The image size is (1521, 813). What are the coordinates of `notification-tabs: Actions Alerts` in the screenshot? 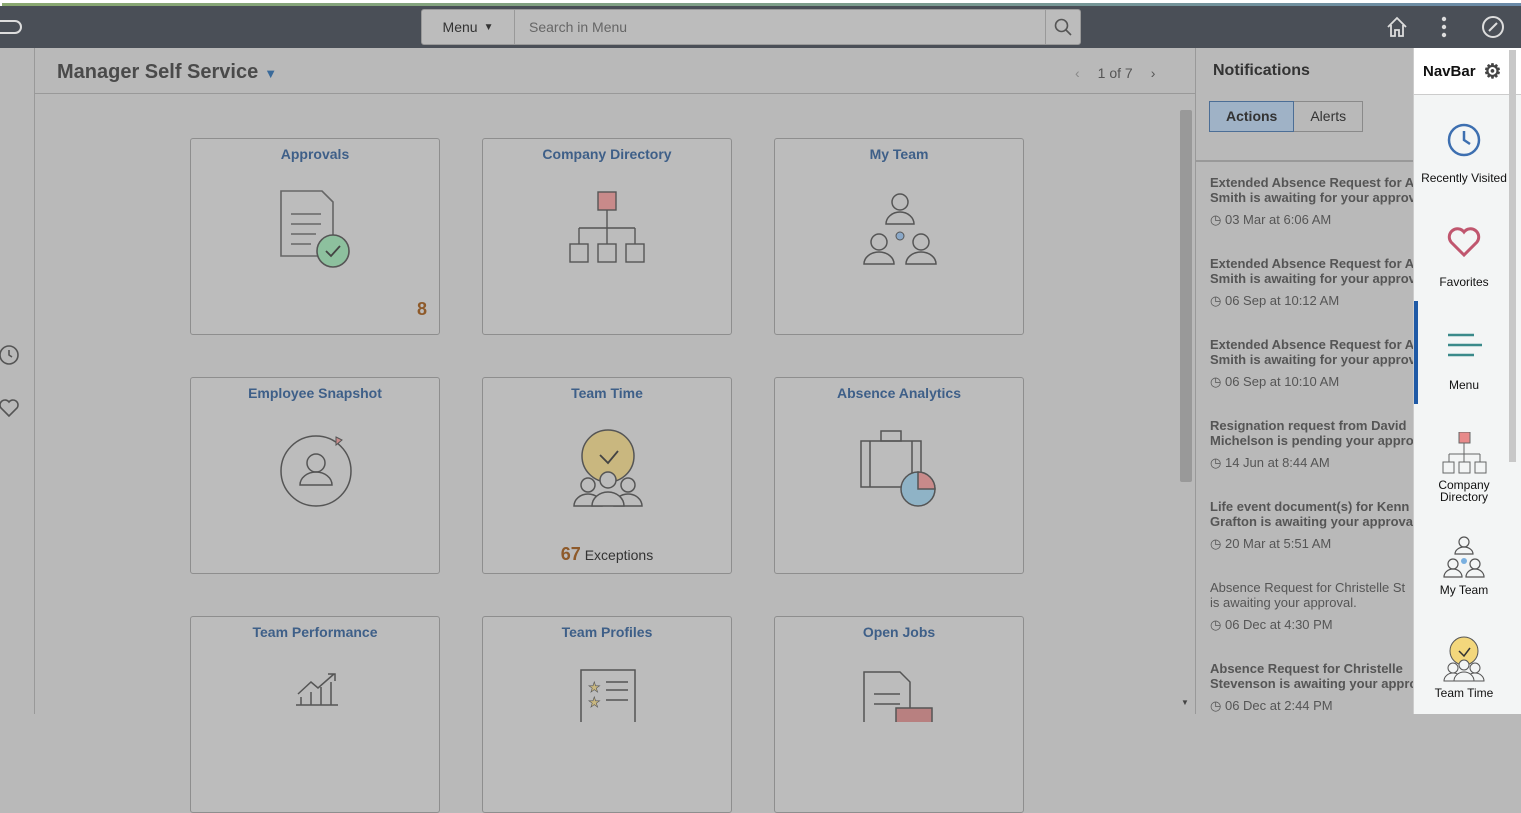 It's located at (1286, 116).